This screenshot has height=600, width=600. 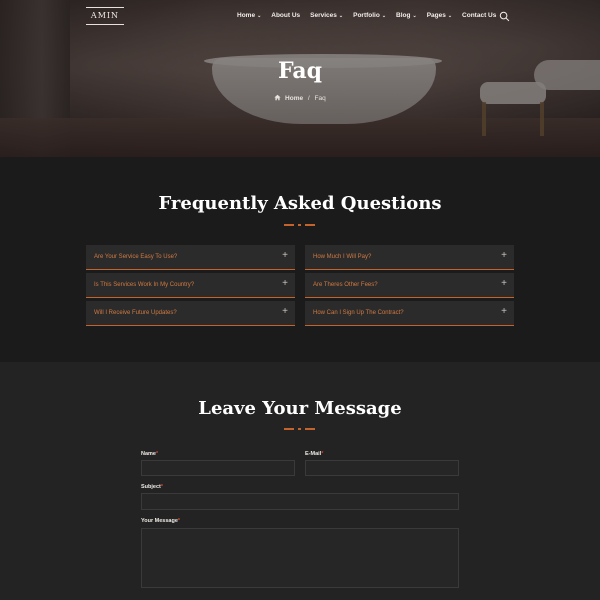 What do you see at coordinates (136, 257) in the screenshot?
I see `faq-question: Are Your Service Easy To Use?` at bounding box center [136, 257].